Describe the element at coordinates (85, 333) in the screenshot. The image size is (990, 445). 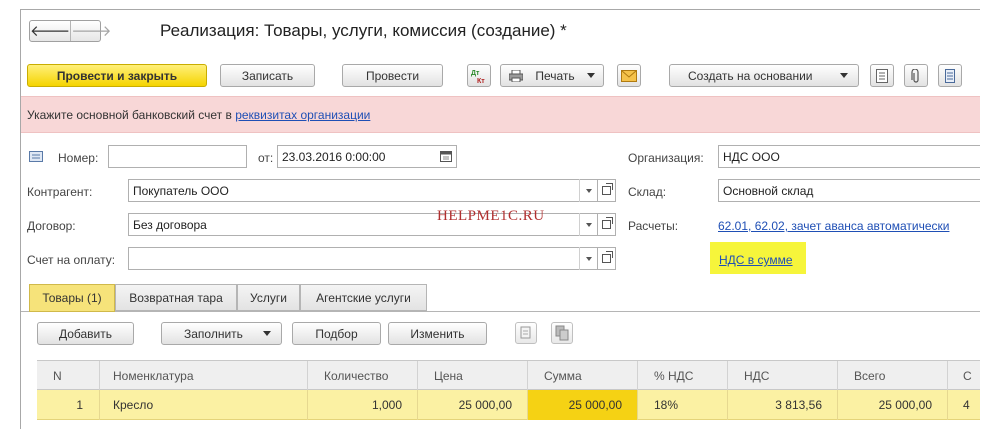
I see `add-button: Добавить` at that location.